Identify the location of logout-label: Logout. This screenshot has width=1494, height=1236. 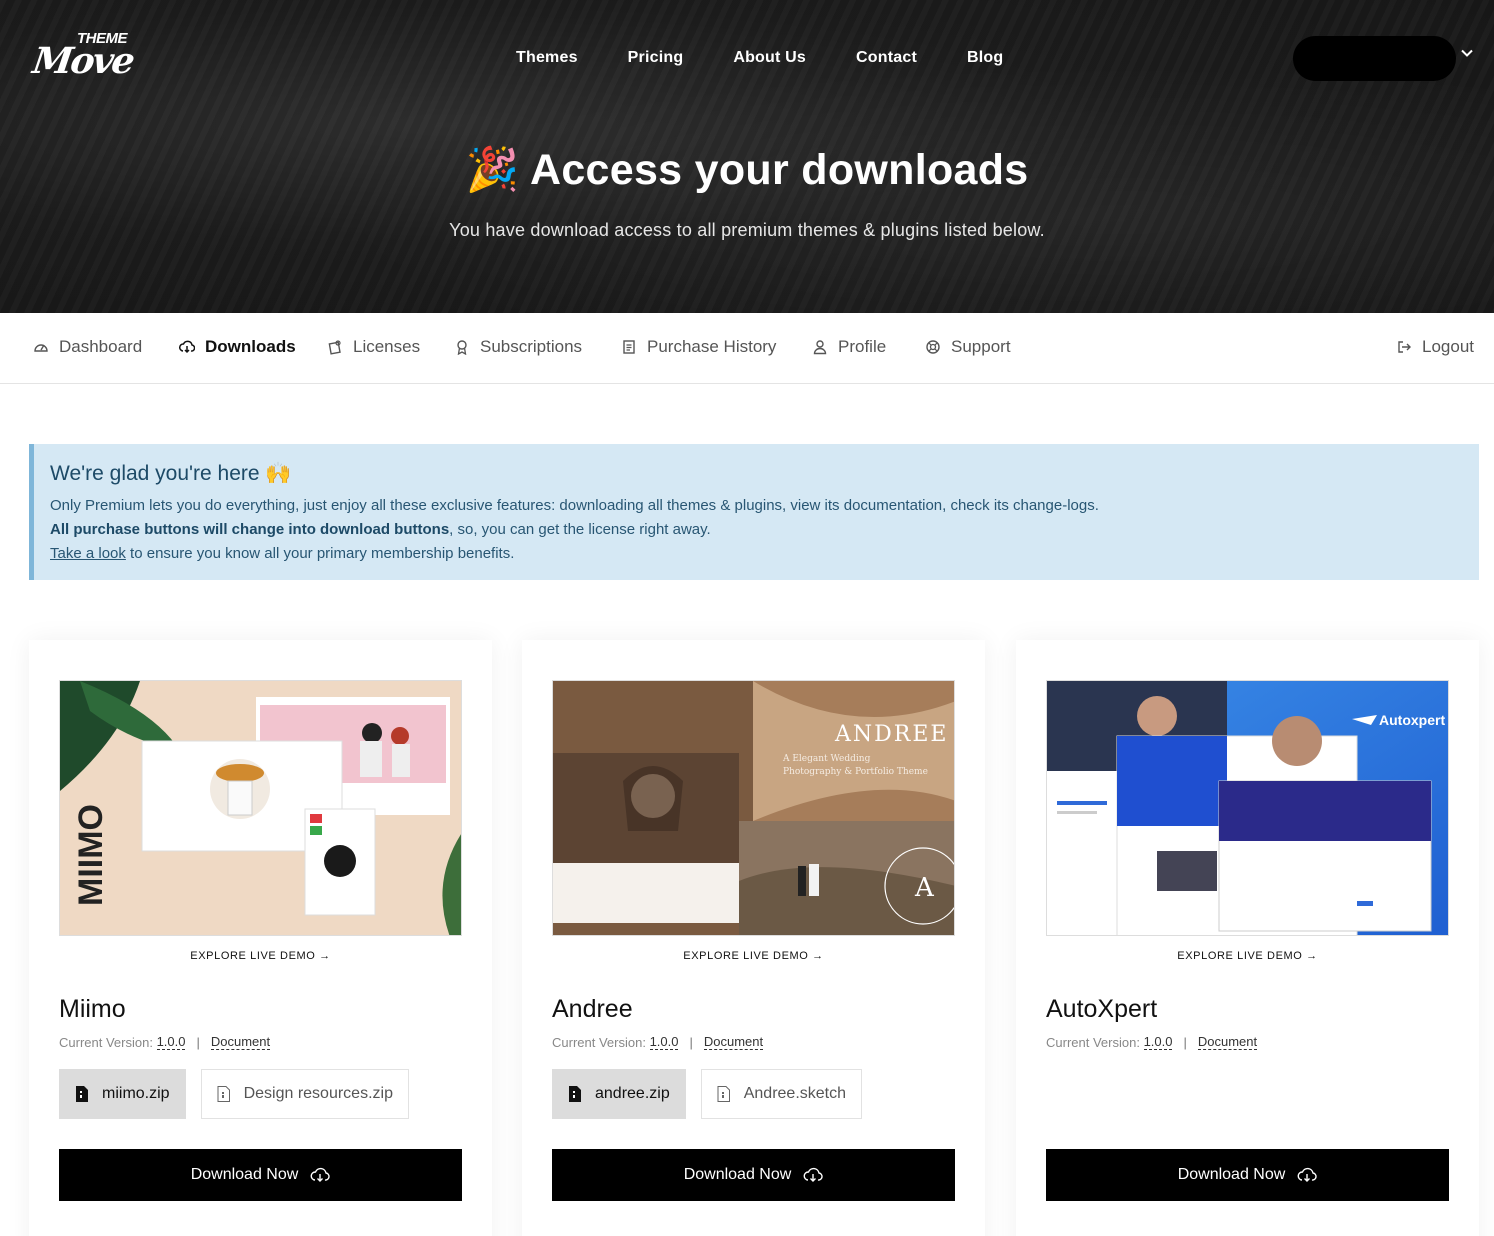
(1448, 346).